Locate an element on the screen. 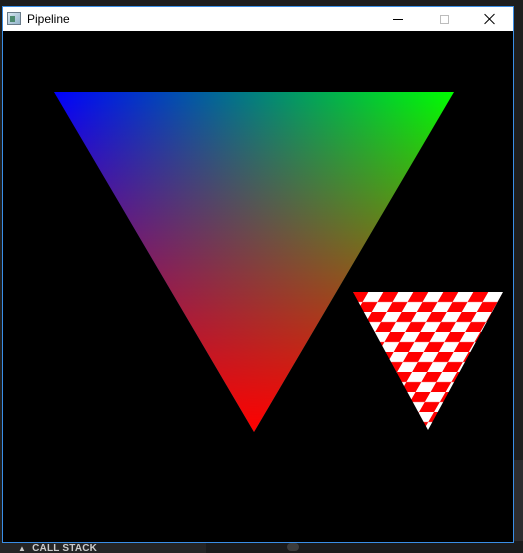 Image resolution: width=523 pixels, height=553 pixels. maximize-button is located at coordinates (444, 19).